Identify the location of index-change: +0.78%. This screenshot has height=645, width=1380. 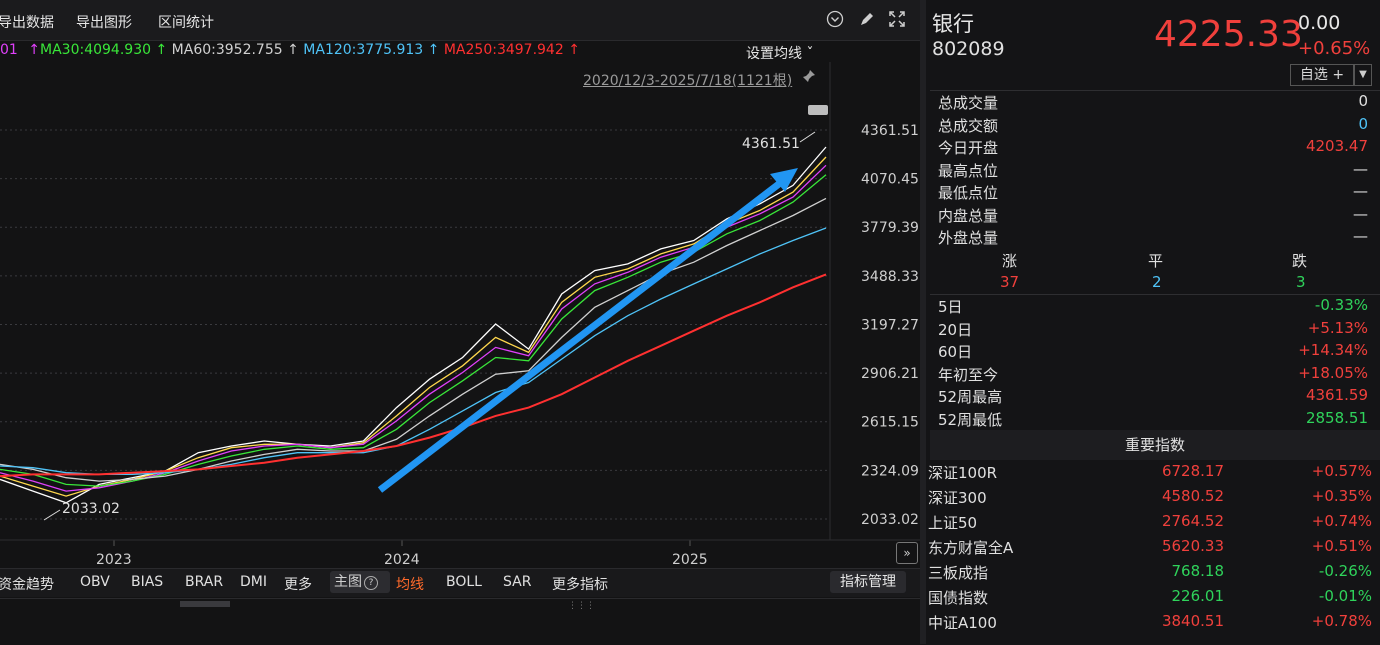
(1341, 621).